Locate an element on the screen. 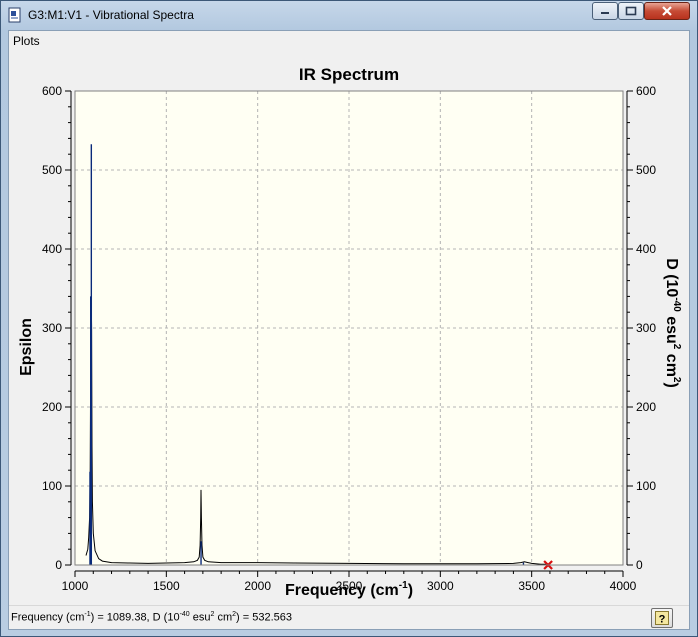 The width and height of the screenshot is (698, 637). status-prefix: Frequency (cm is located at coordinates (48, 617).